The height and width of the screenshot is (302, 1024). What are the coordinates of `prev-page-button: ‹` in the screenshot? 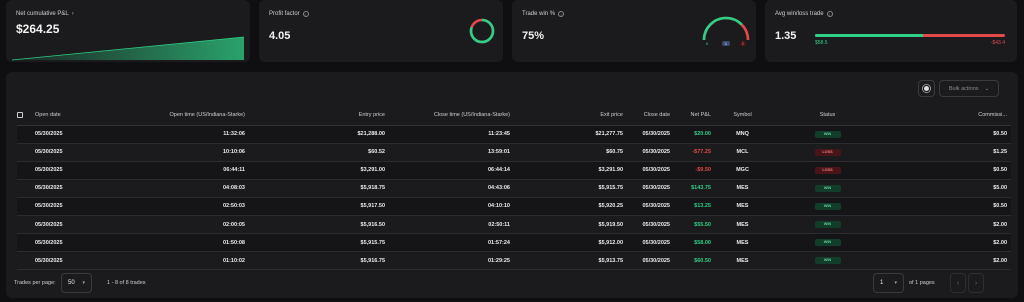 It's located at (958, 283).